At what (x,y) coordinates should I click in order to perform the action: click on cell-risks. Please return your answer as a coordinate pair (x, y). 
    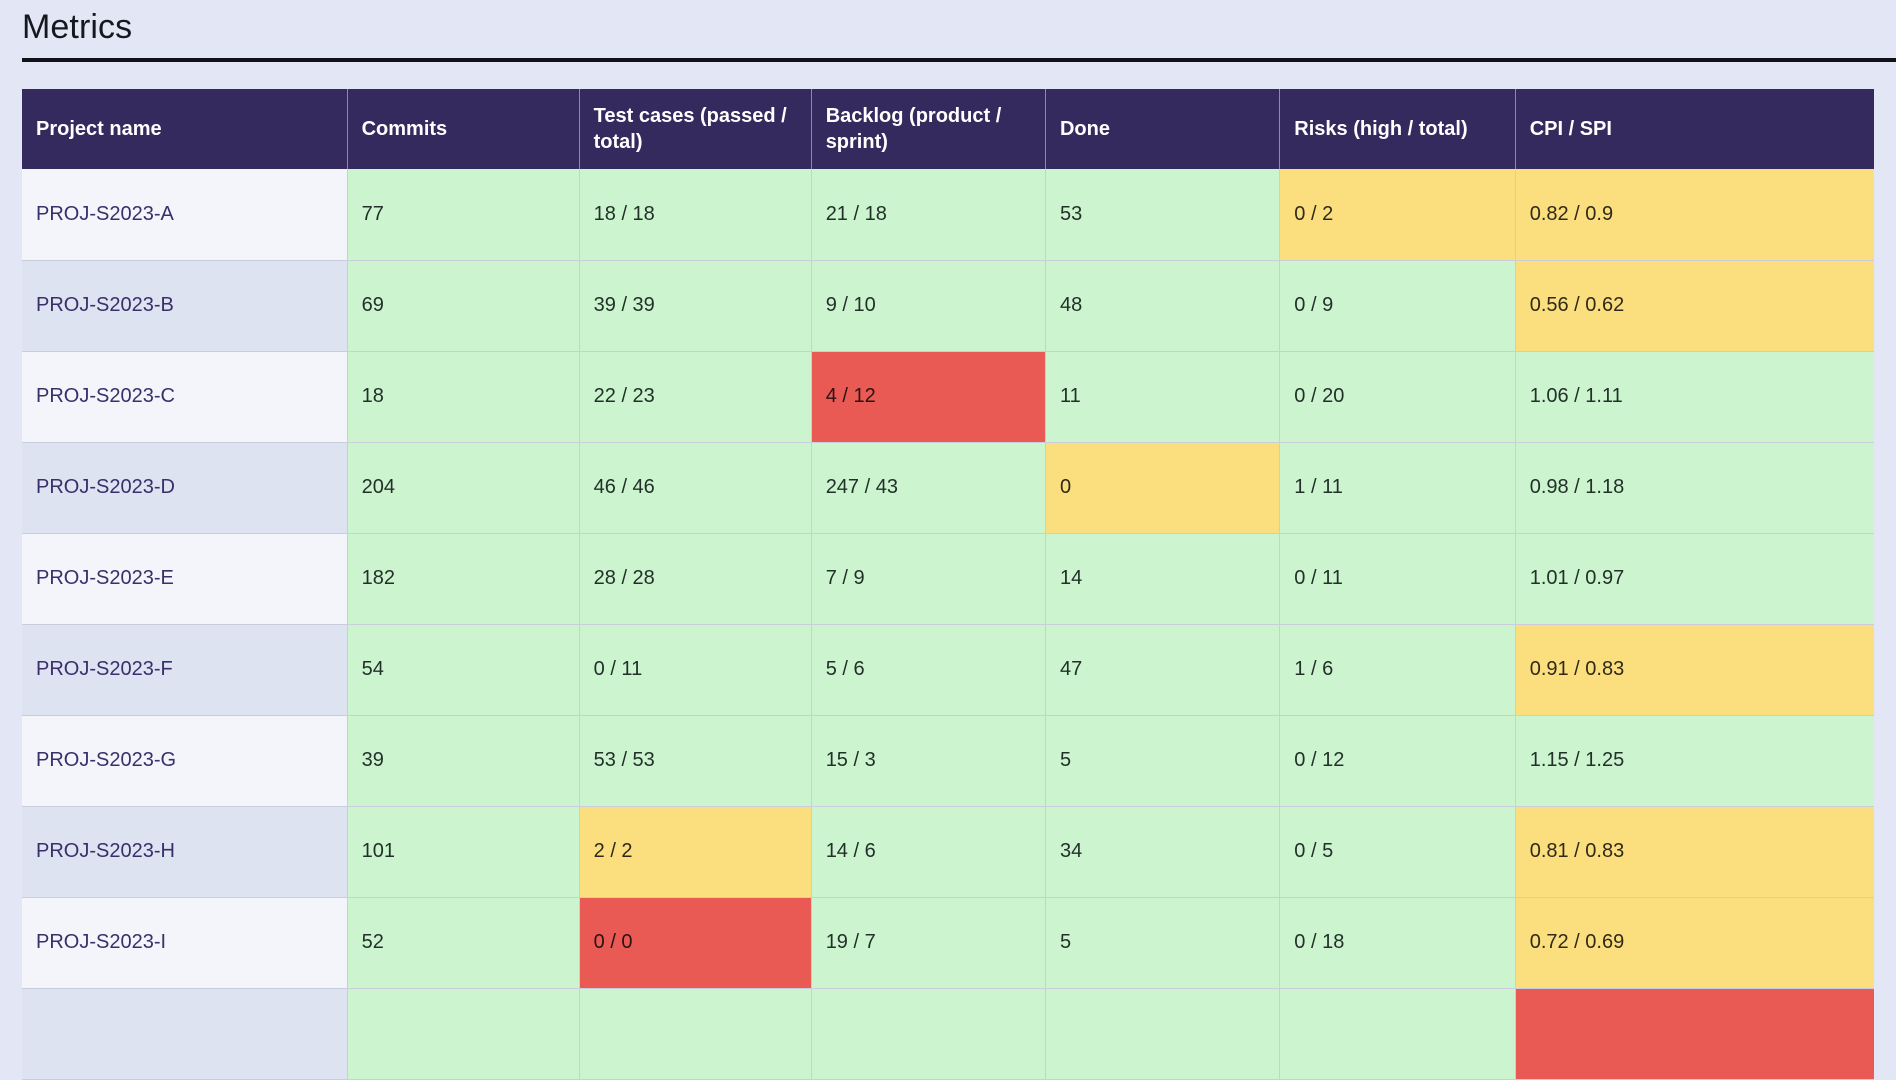
    Looking at the image, I should click on (1397, 1034).